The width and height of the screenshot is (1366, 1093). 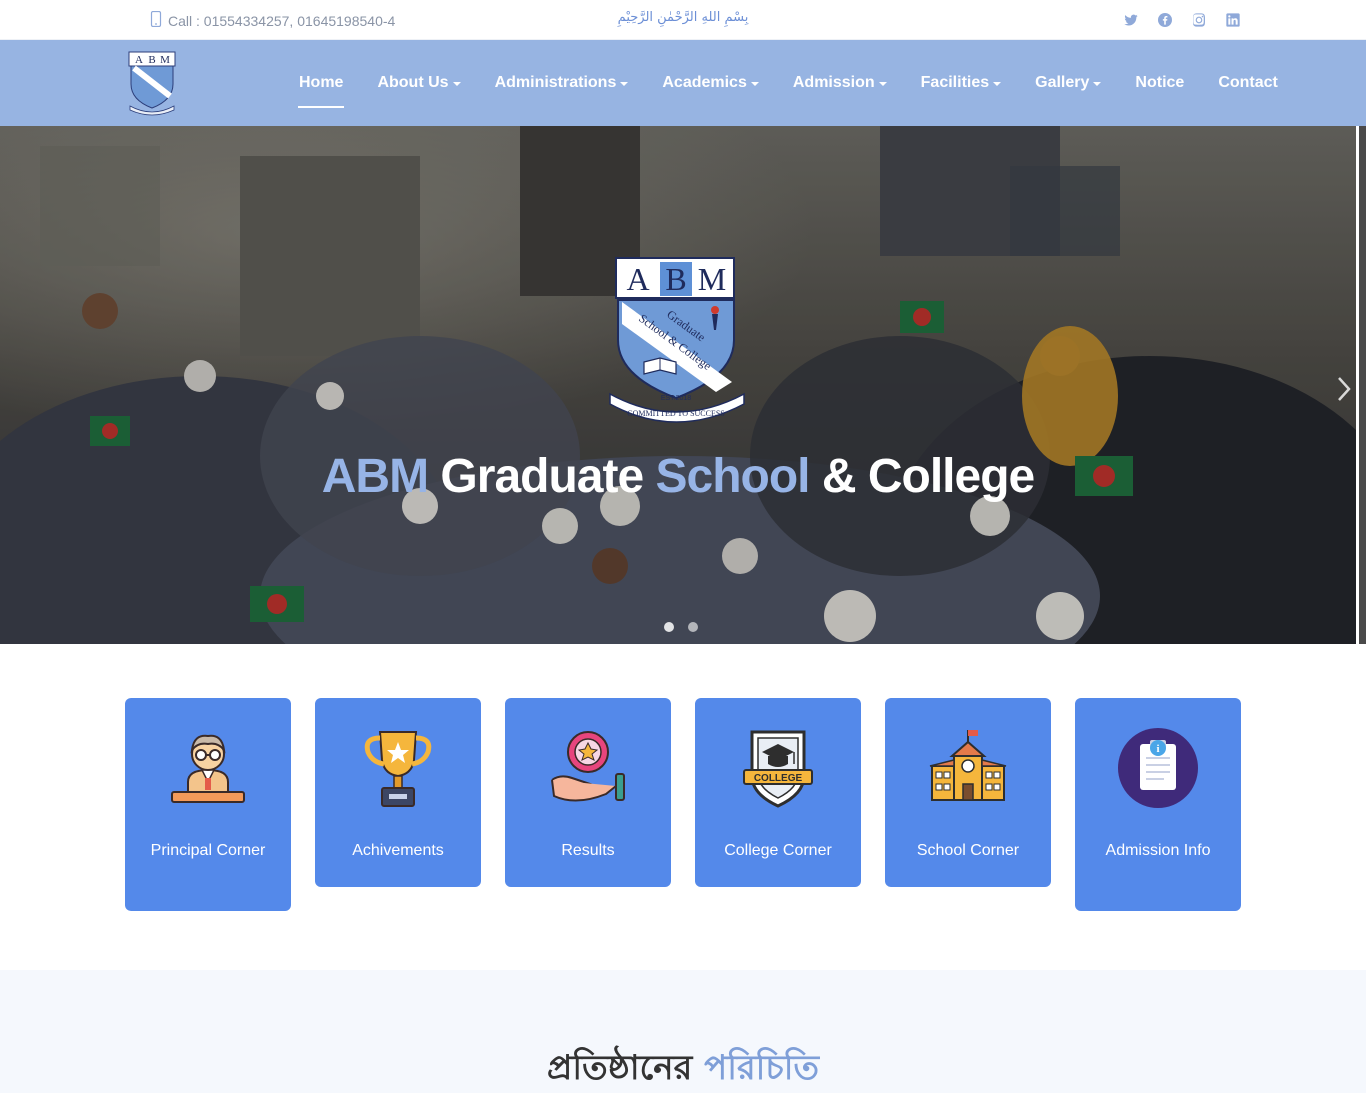 What do you see at coordinates (139, 60) in the screenshot?
I see `logo-letter-a: A` at bounding box center [139, 60].